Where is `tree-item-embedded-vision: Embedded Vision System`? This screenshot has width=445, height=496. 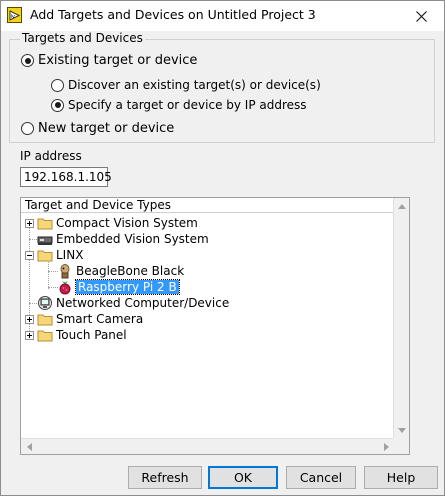 tree-item-embedded-vision: Embedded Vision System is located at coordinates (123, 239).